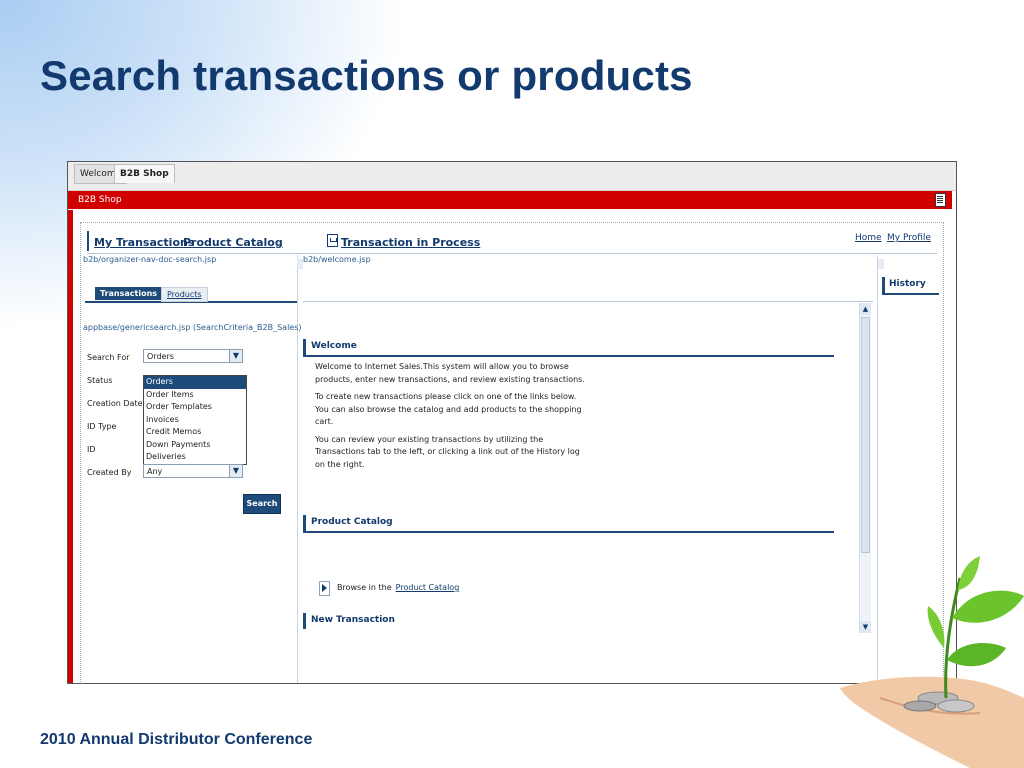 The width and height of the screenshot is (1024, 768). Describe the element at coordinates (568, 524) in the screenshot. I see `catalog-section-header: Product Catalog` at that location.